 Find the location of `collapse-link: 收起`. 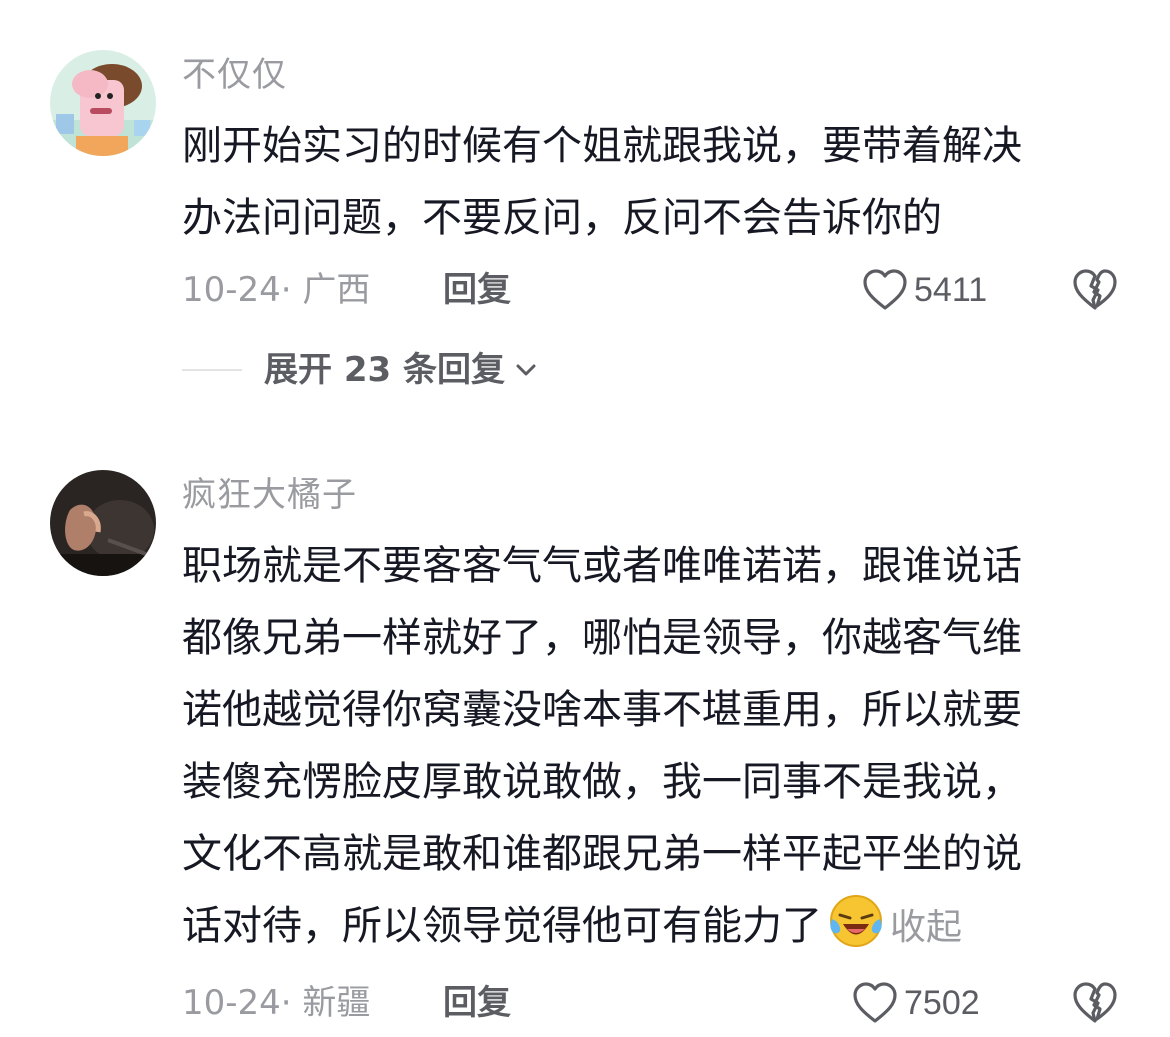

collapse-link: 收起 is located at coordinates (926, 927).